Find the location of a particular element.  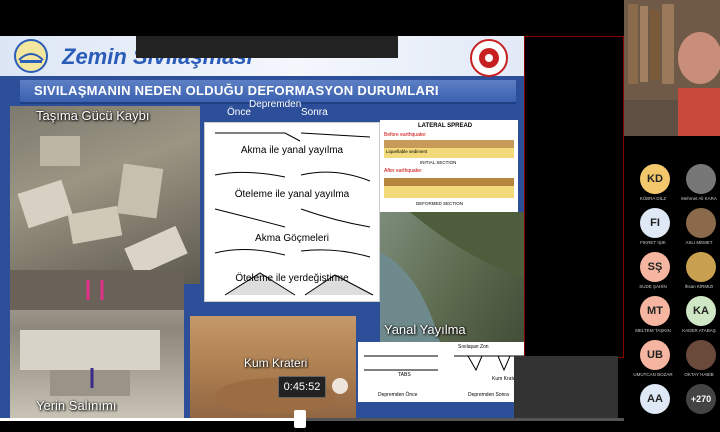

redacted-overlay-bottom is located at coordinates (566, 387).